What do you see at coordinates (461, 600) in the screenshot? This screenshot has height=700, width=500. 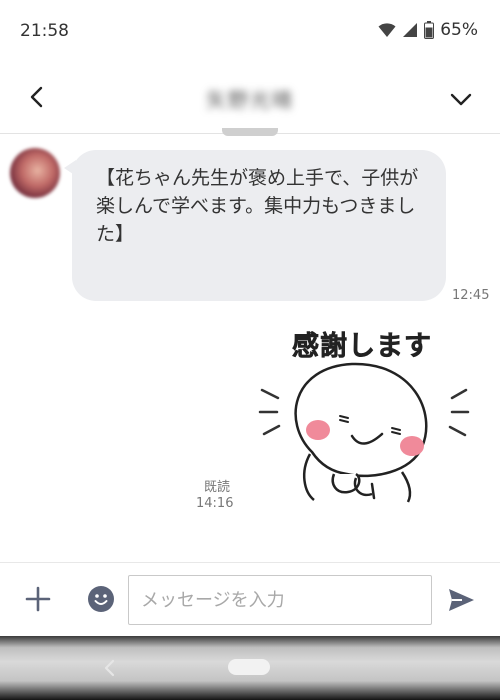 I see `send-icon` at bounding box center [461, 600].